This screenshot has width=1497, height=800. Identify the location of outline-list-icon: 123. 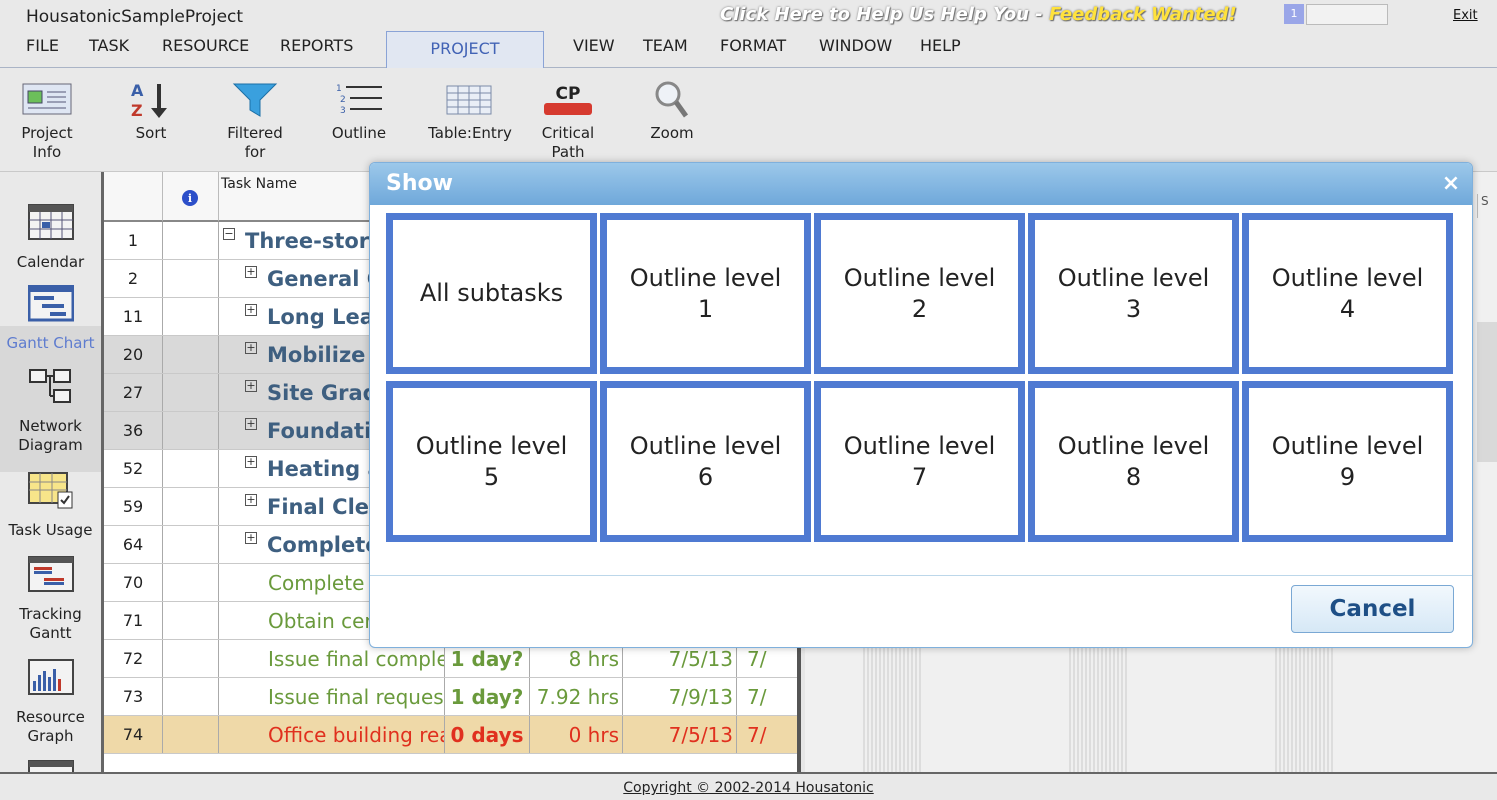
(359, 100).